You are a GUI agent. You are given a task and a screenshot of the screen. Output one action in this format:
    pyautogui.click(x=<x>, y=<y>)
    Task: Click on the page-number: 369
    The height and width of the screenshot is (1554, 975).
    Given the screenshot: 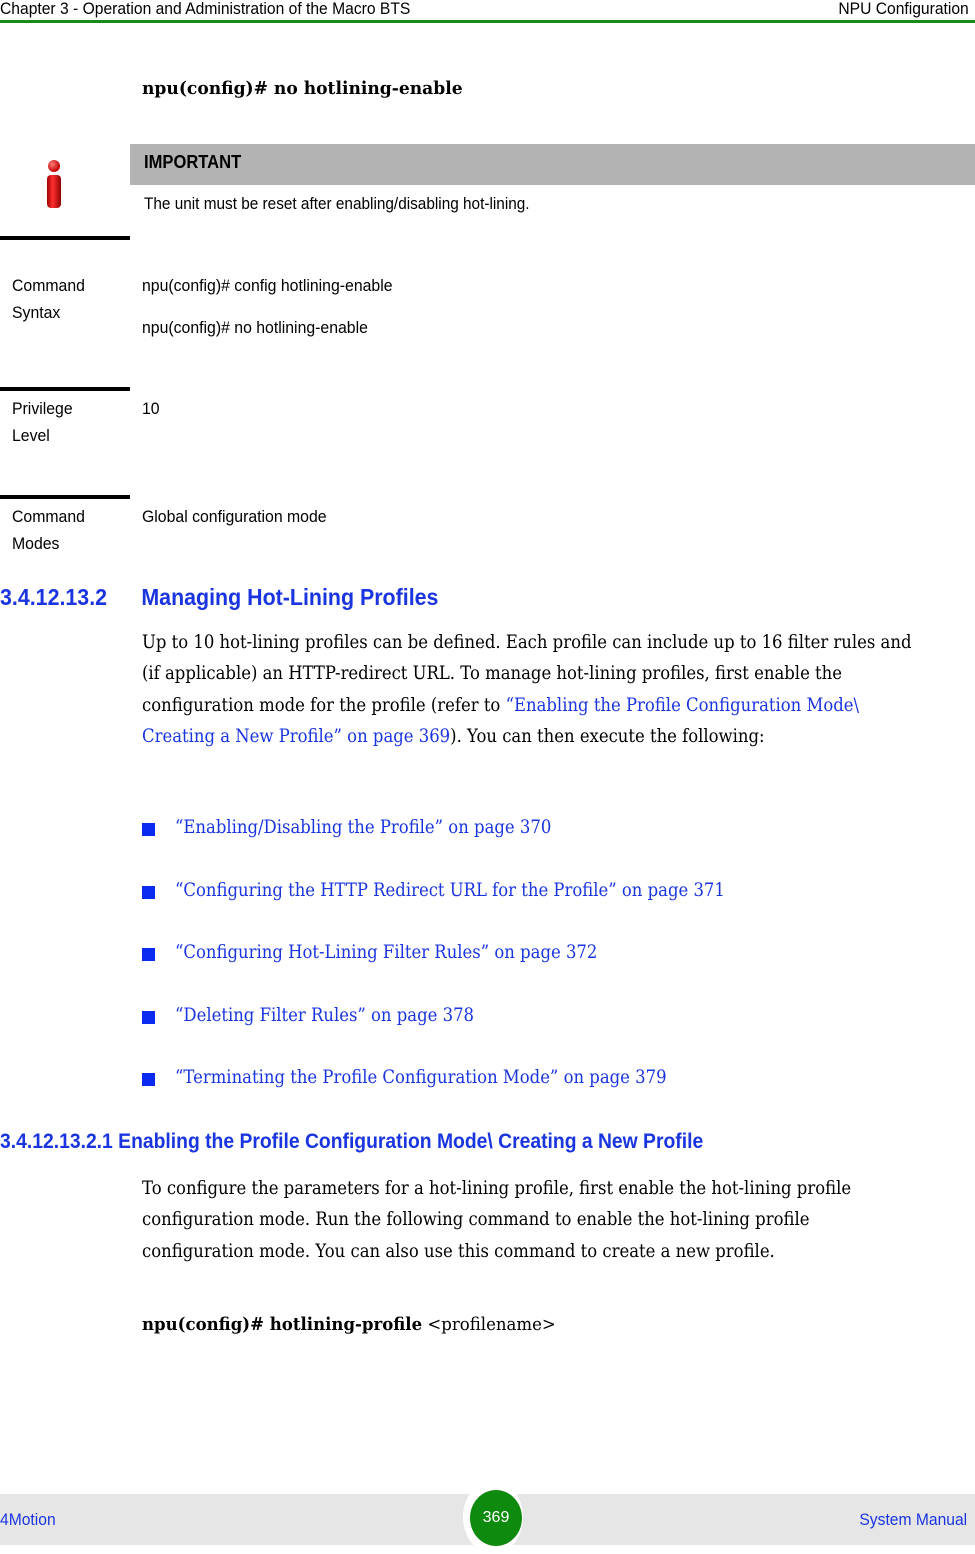 What is the action you would take?
    pyautogui.click(x=496, y=1518)
    